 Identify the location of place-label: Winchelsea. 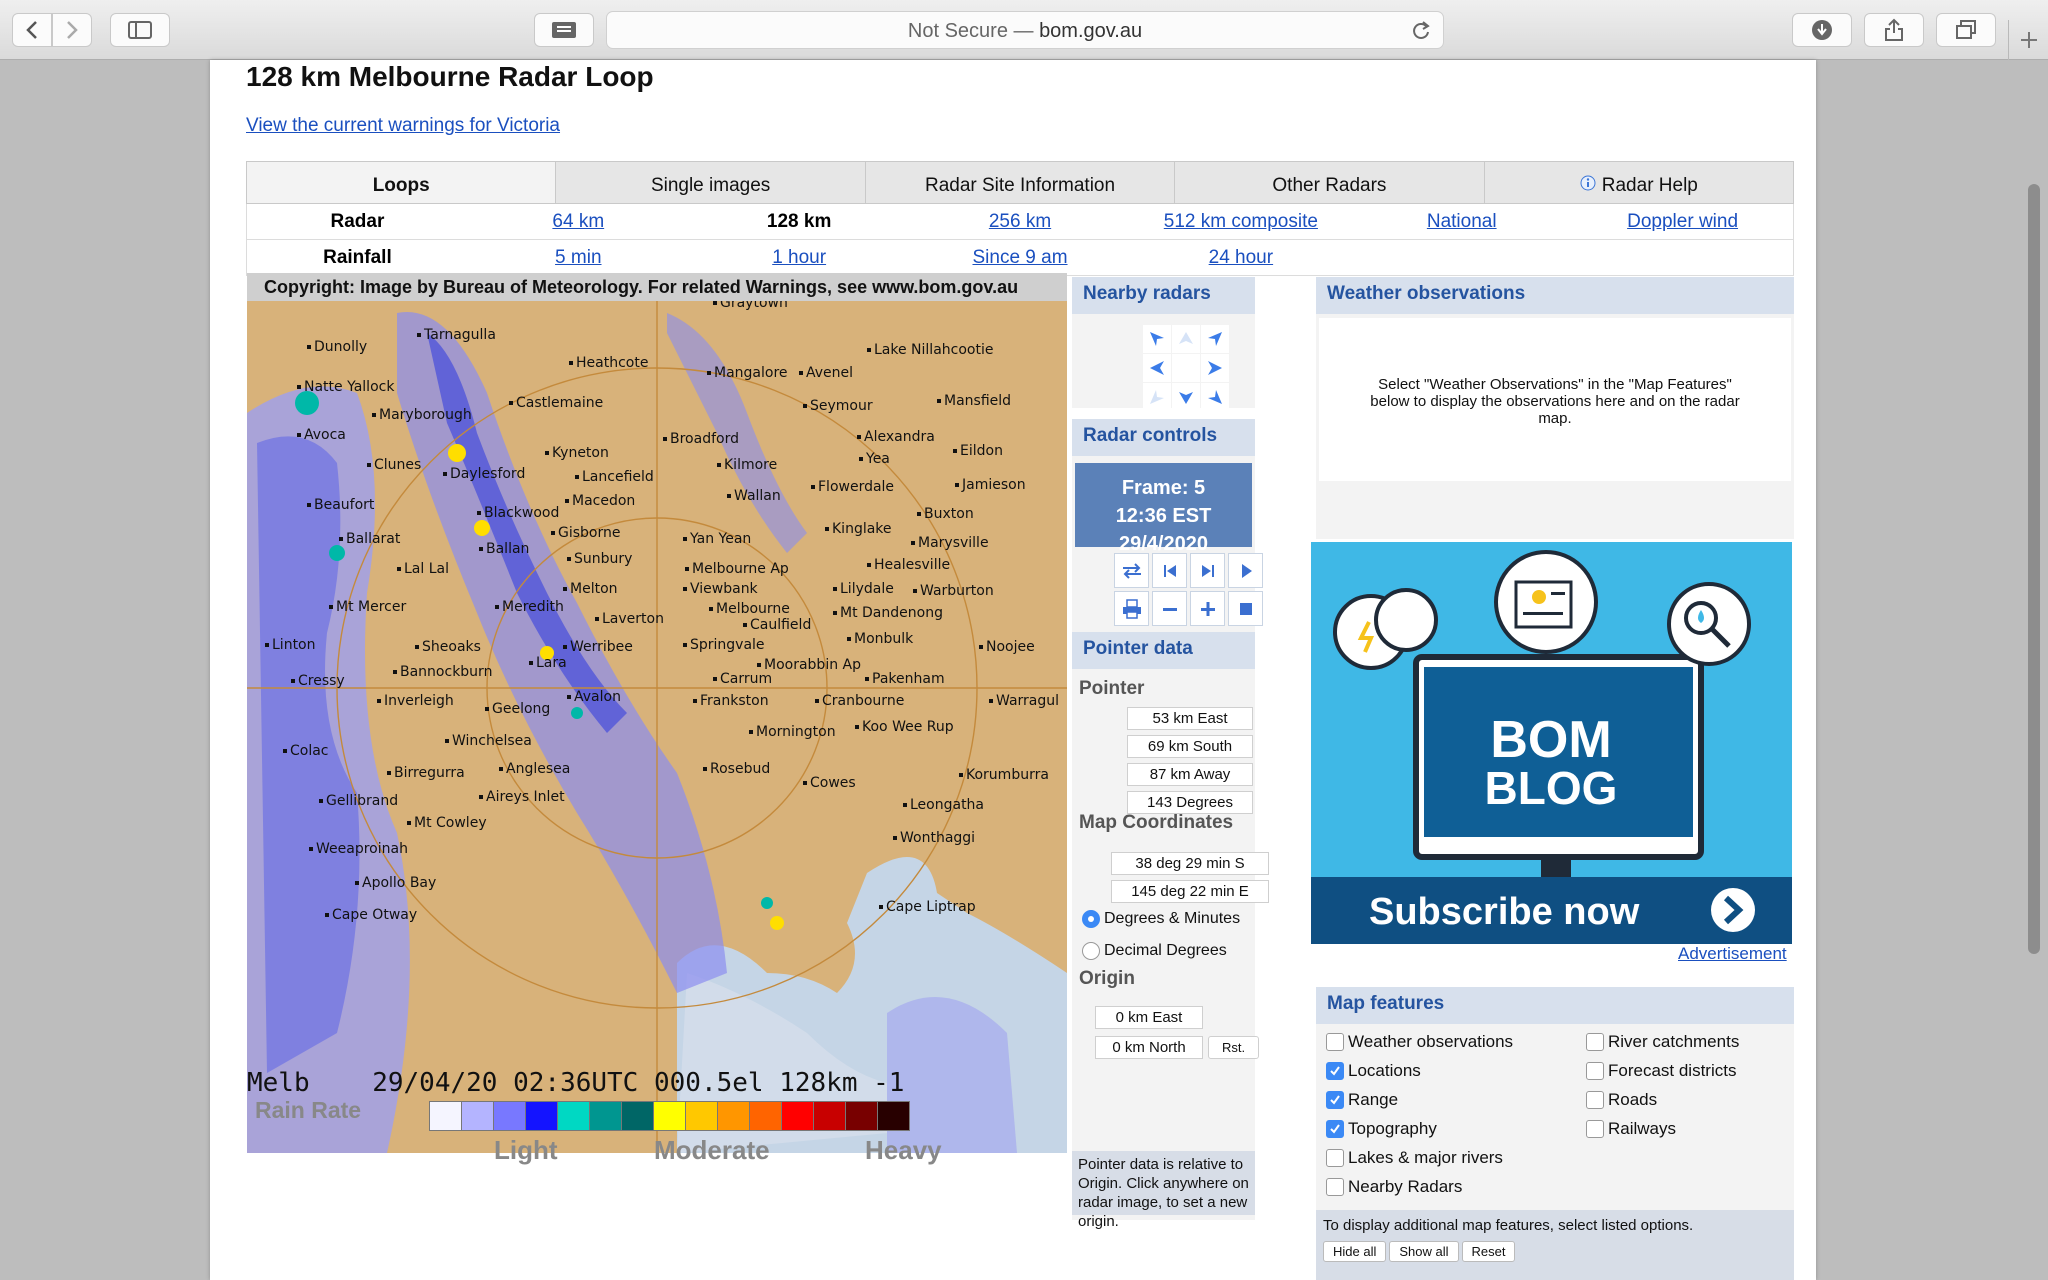
(488, 741).